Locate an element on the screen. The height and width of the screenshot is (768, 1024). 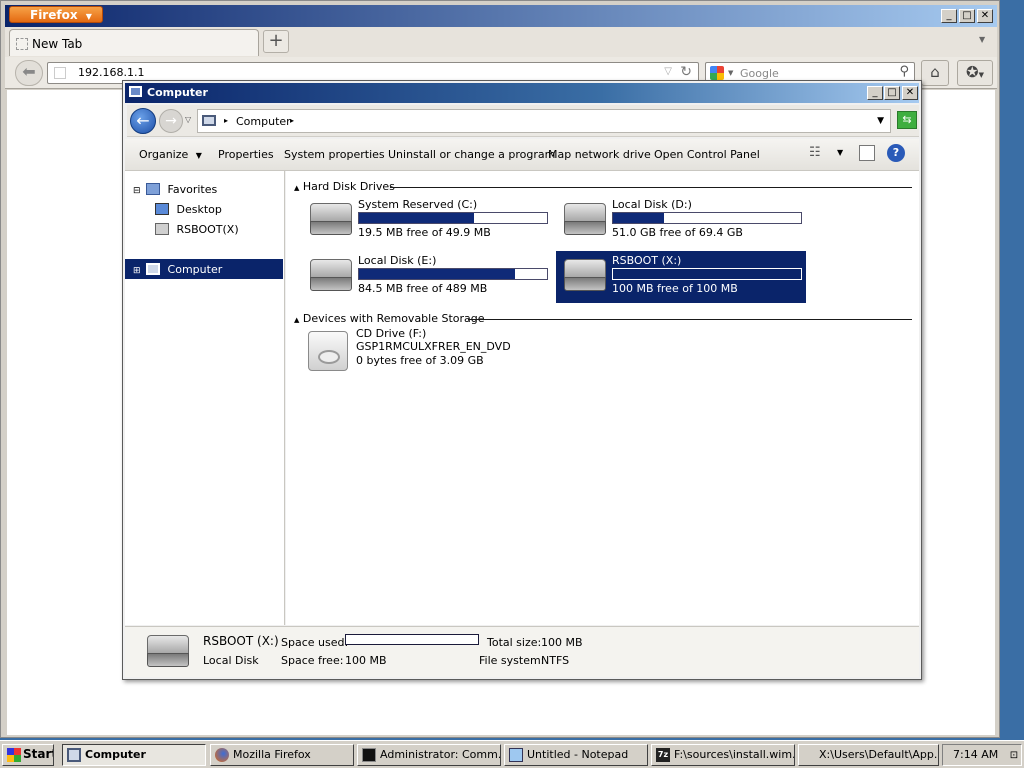
recent-pages-icon: ▽ is located at coordinates (188, 119).